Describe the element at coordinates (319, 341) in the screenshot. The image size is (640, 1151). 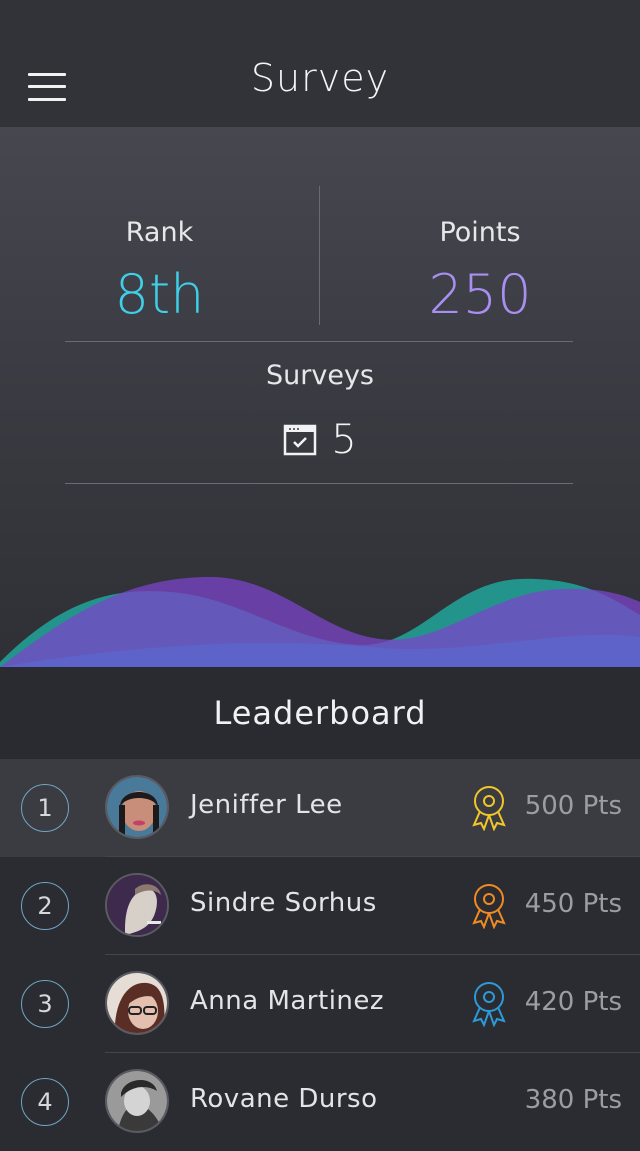
I see `stats-divider-top` at that location.